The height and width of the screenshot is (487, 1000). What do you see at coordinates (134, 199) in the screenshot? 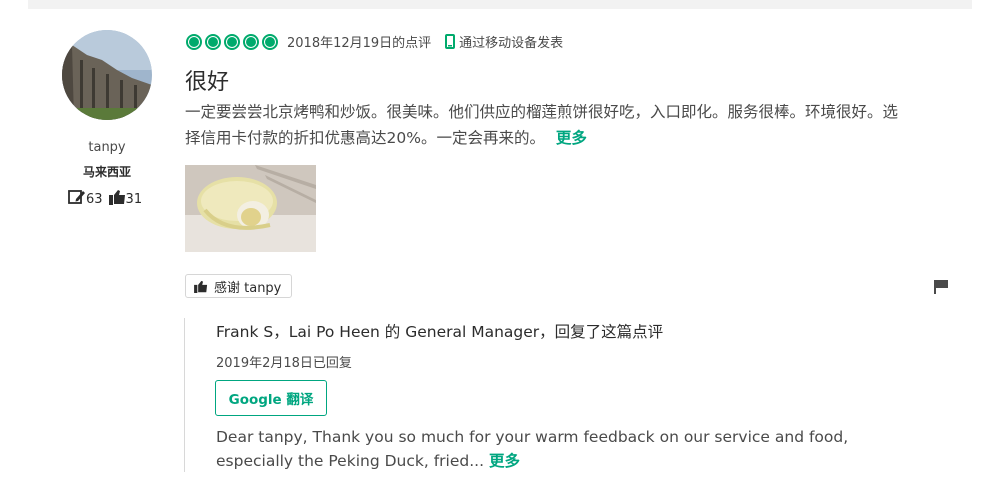
I see `helpful-vote-count: 31` at bounding box center [134, 199].